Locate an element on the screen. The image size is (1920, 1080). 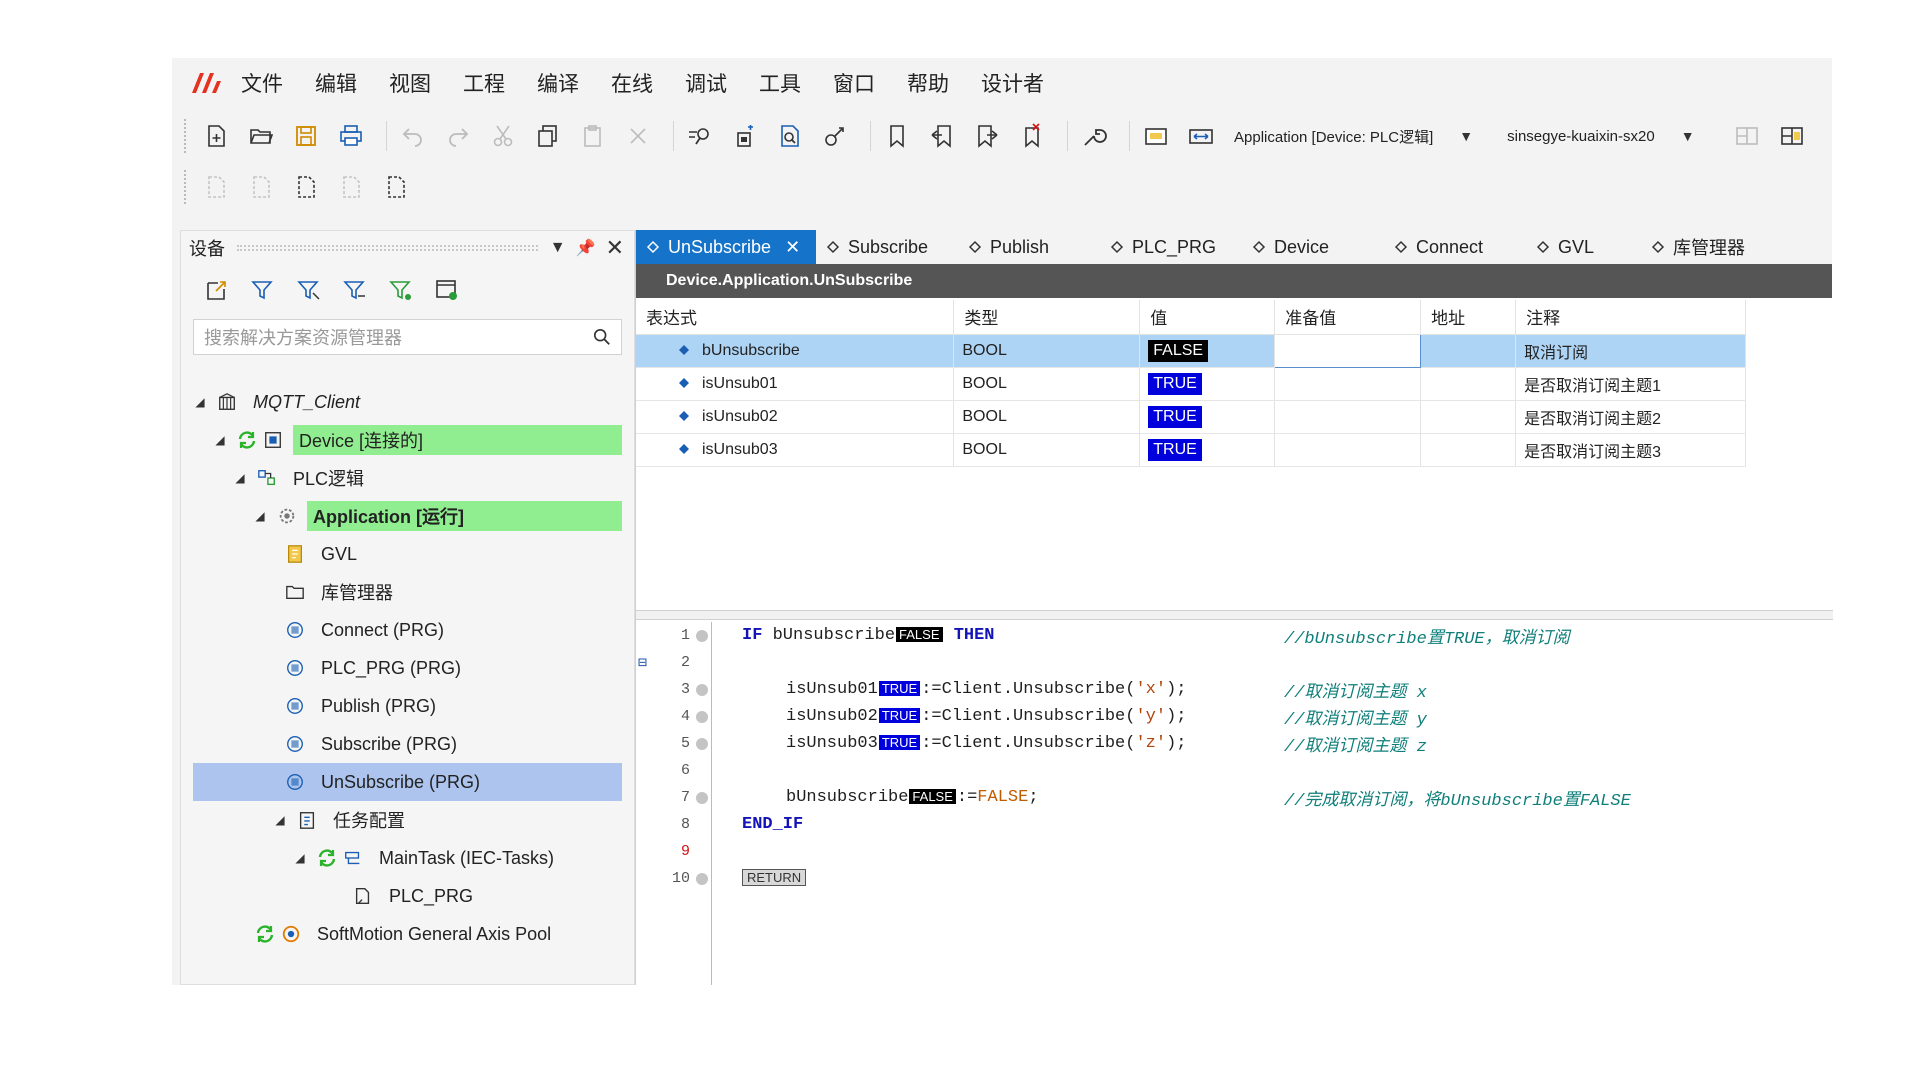
export-button is located at coordinates (217, 290).